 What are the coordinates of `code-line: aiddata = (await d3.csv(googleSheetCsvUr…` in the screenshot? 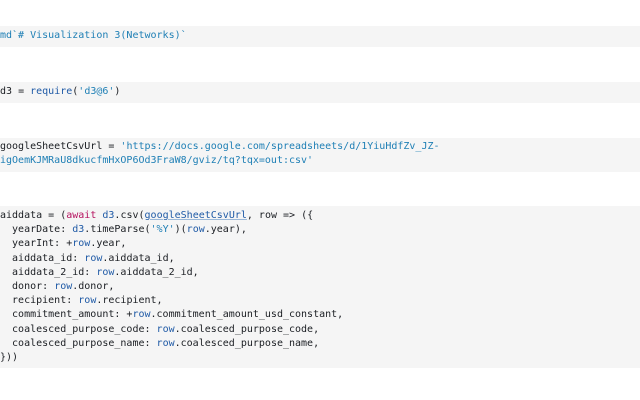 It's located at (157, 215).